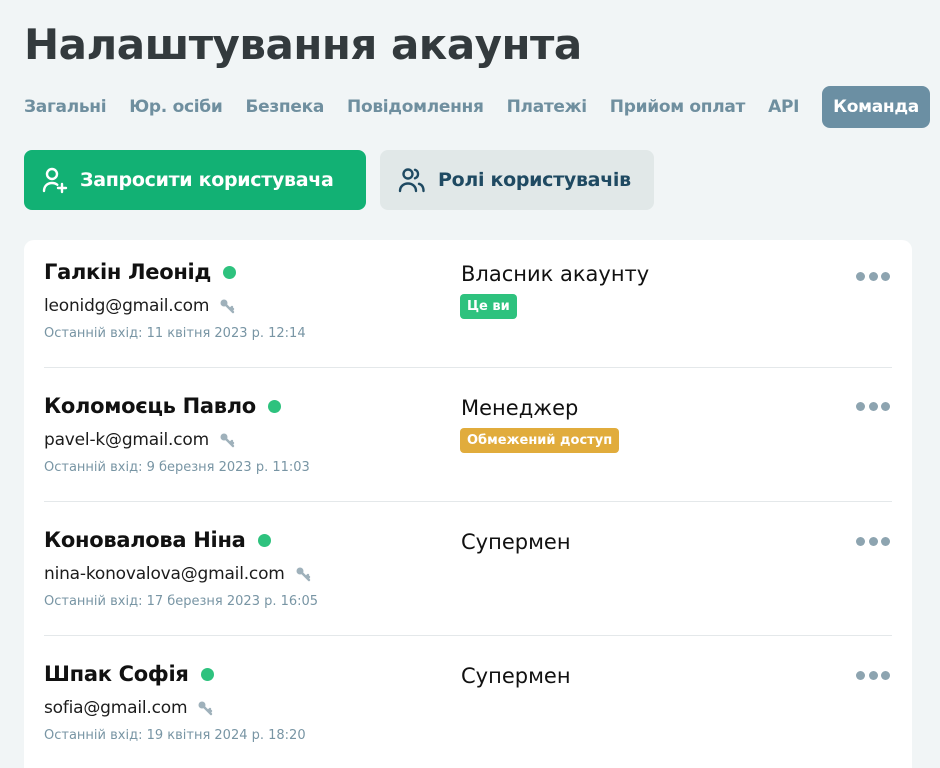  What do you see at coordinates (411, 180) in the screenshot?
I see `users-icon` at bounding box center [411, 180].